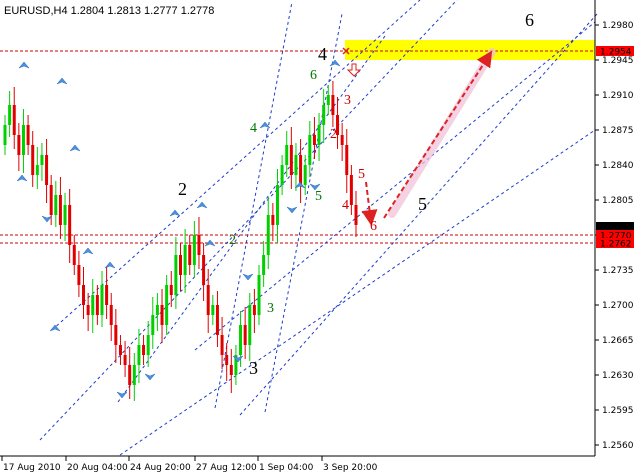 This screenshot has width=634, height=474. Describe the element at coordinates (160, 468) in the screenshot. I see `x-tick-label: 24 Aug 20:00` at that location.